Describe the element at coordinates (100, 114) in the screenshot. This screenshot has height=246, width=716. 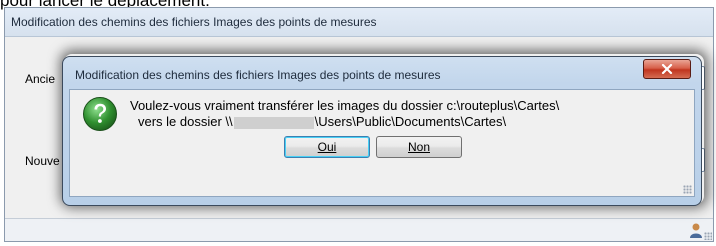
I see `question-icon` at that location.